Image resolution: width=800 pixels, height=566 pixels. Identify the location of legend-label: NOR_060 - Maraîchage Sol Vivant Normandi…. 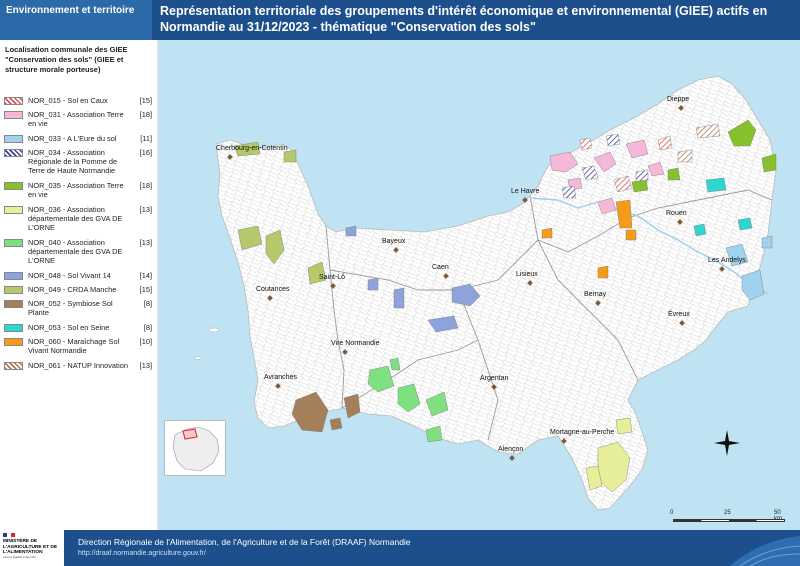
(74, 346).